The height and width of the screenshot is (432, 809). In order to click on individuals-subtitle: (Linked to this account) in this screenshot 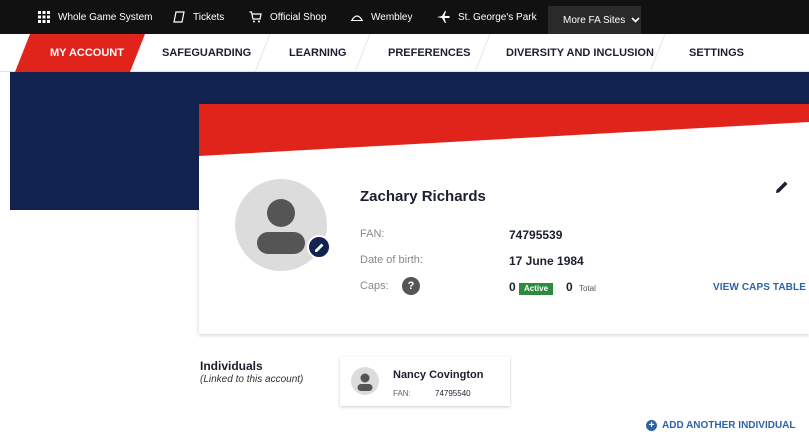, I will do `click(252, 379)`.